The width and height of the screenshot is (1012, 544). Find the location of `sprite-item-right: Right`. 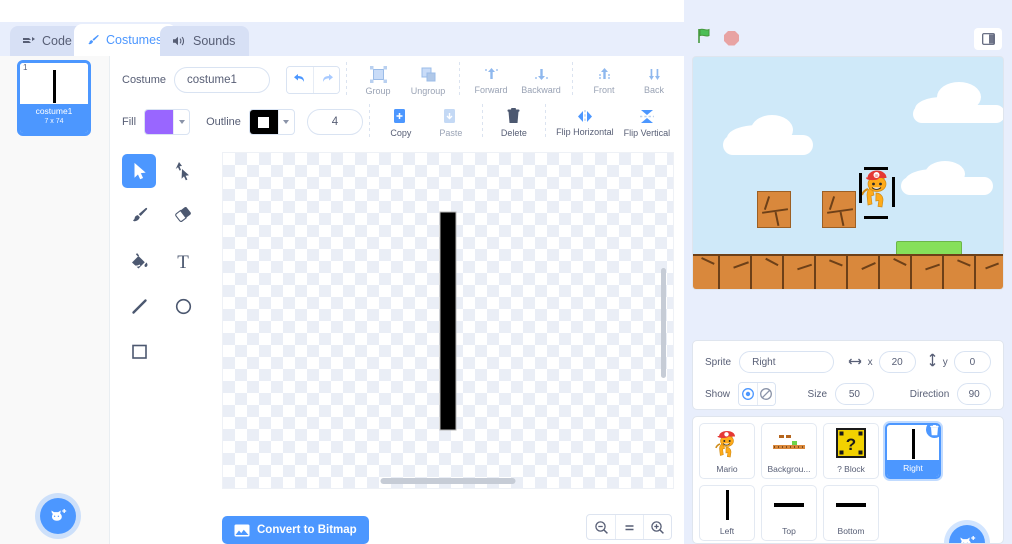

sprite-item-right: Right is located at coordinates (913, 451).